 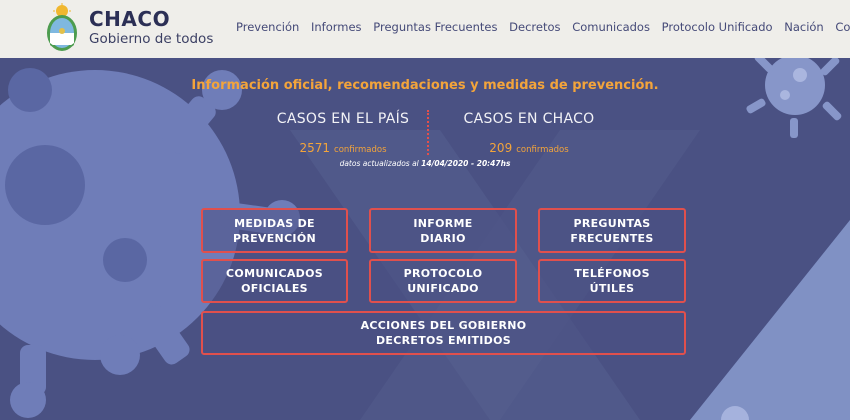 I want to click on stat-value: 2571 confirmados, so click(x=343, y=146).